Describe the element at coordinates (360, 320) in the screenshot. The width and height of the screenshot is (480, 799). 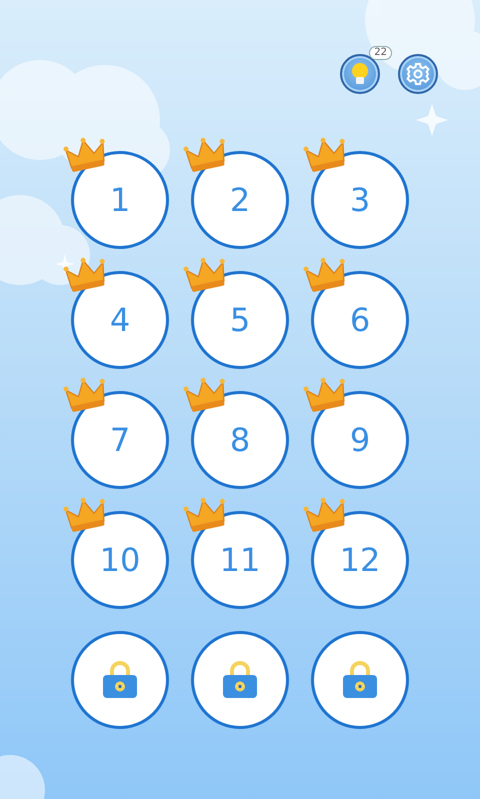
I see `level-button: 6` at that location.